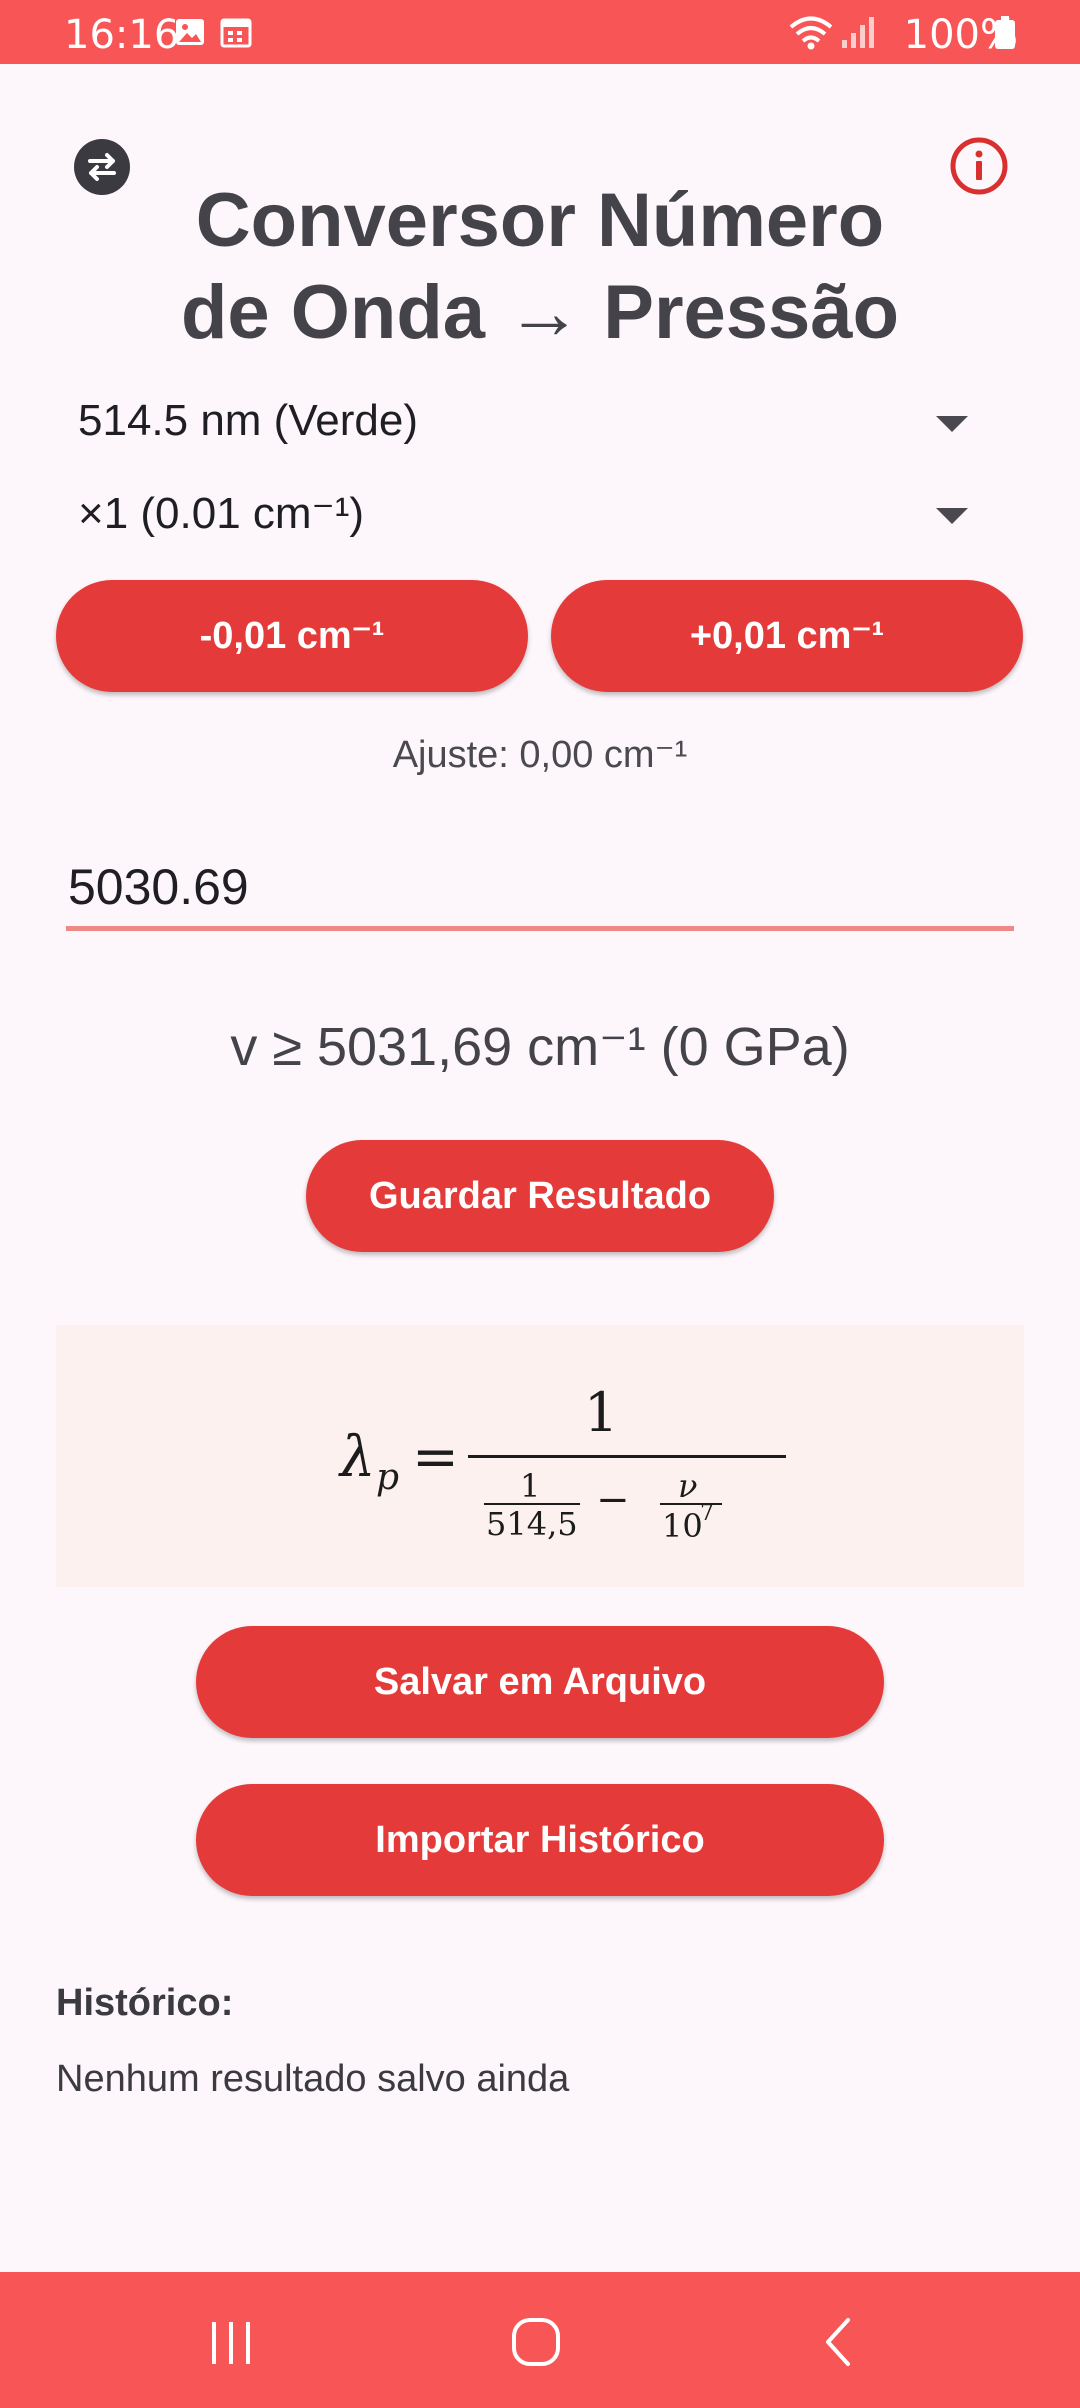 Image resolution: width=1080 pixels, height=2408 pixels. I want to click on signal-icon, so click(858, 32).